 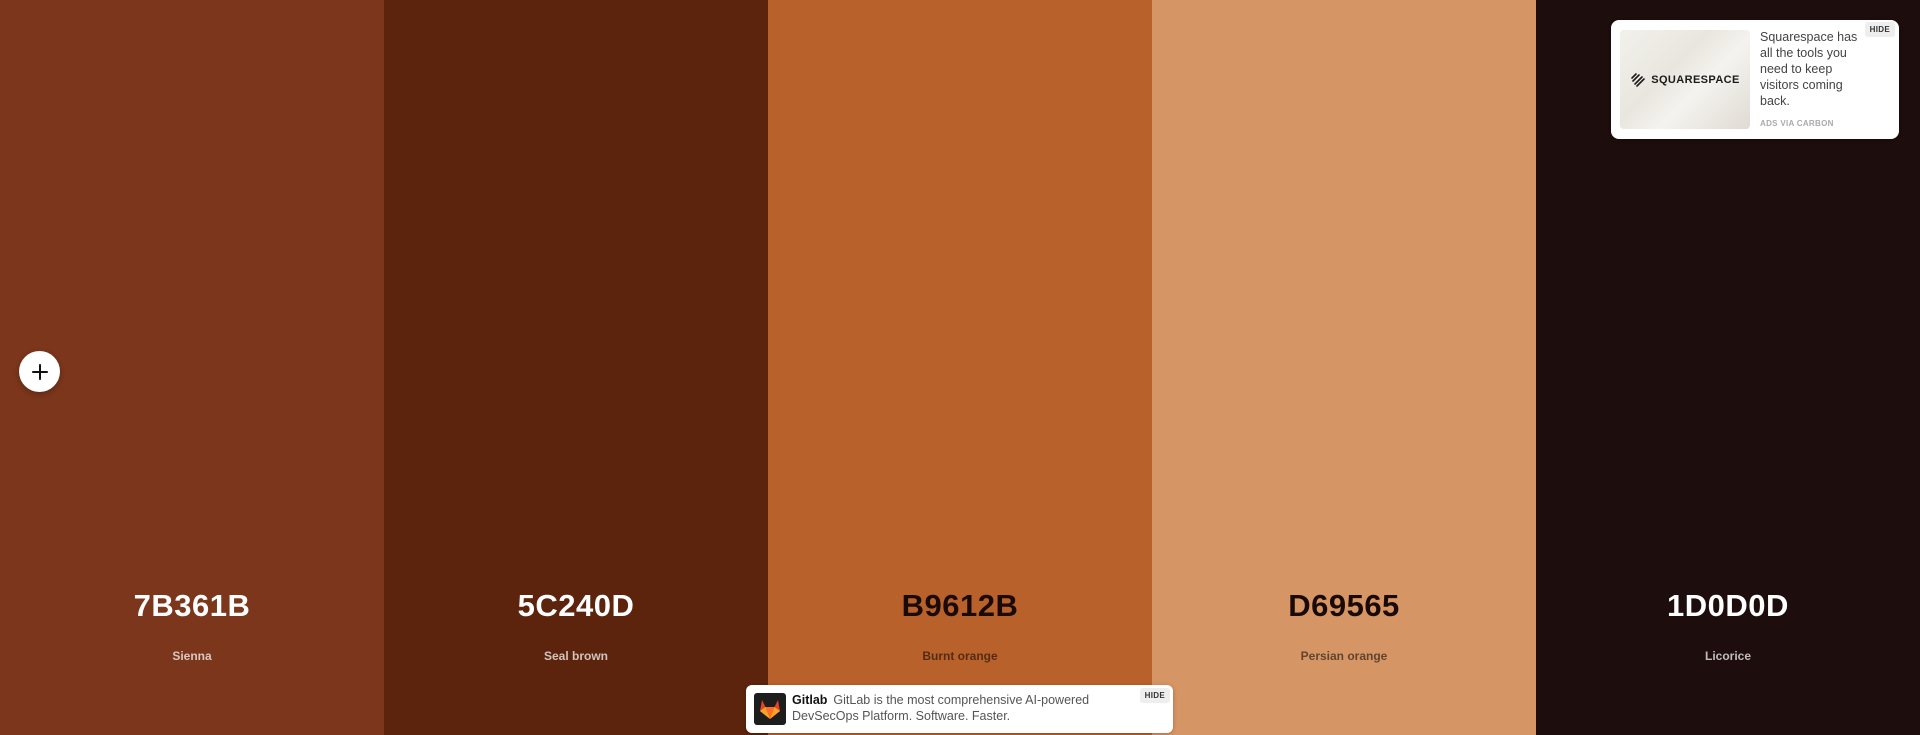 What do you see at coordinates (1638, 79) in the screenshot?
I see `squarespace-logo-icon` at bounding box center [1638, 79].